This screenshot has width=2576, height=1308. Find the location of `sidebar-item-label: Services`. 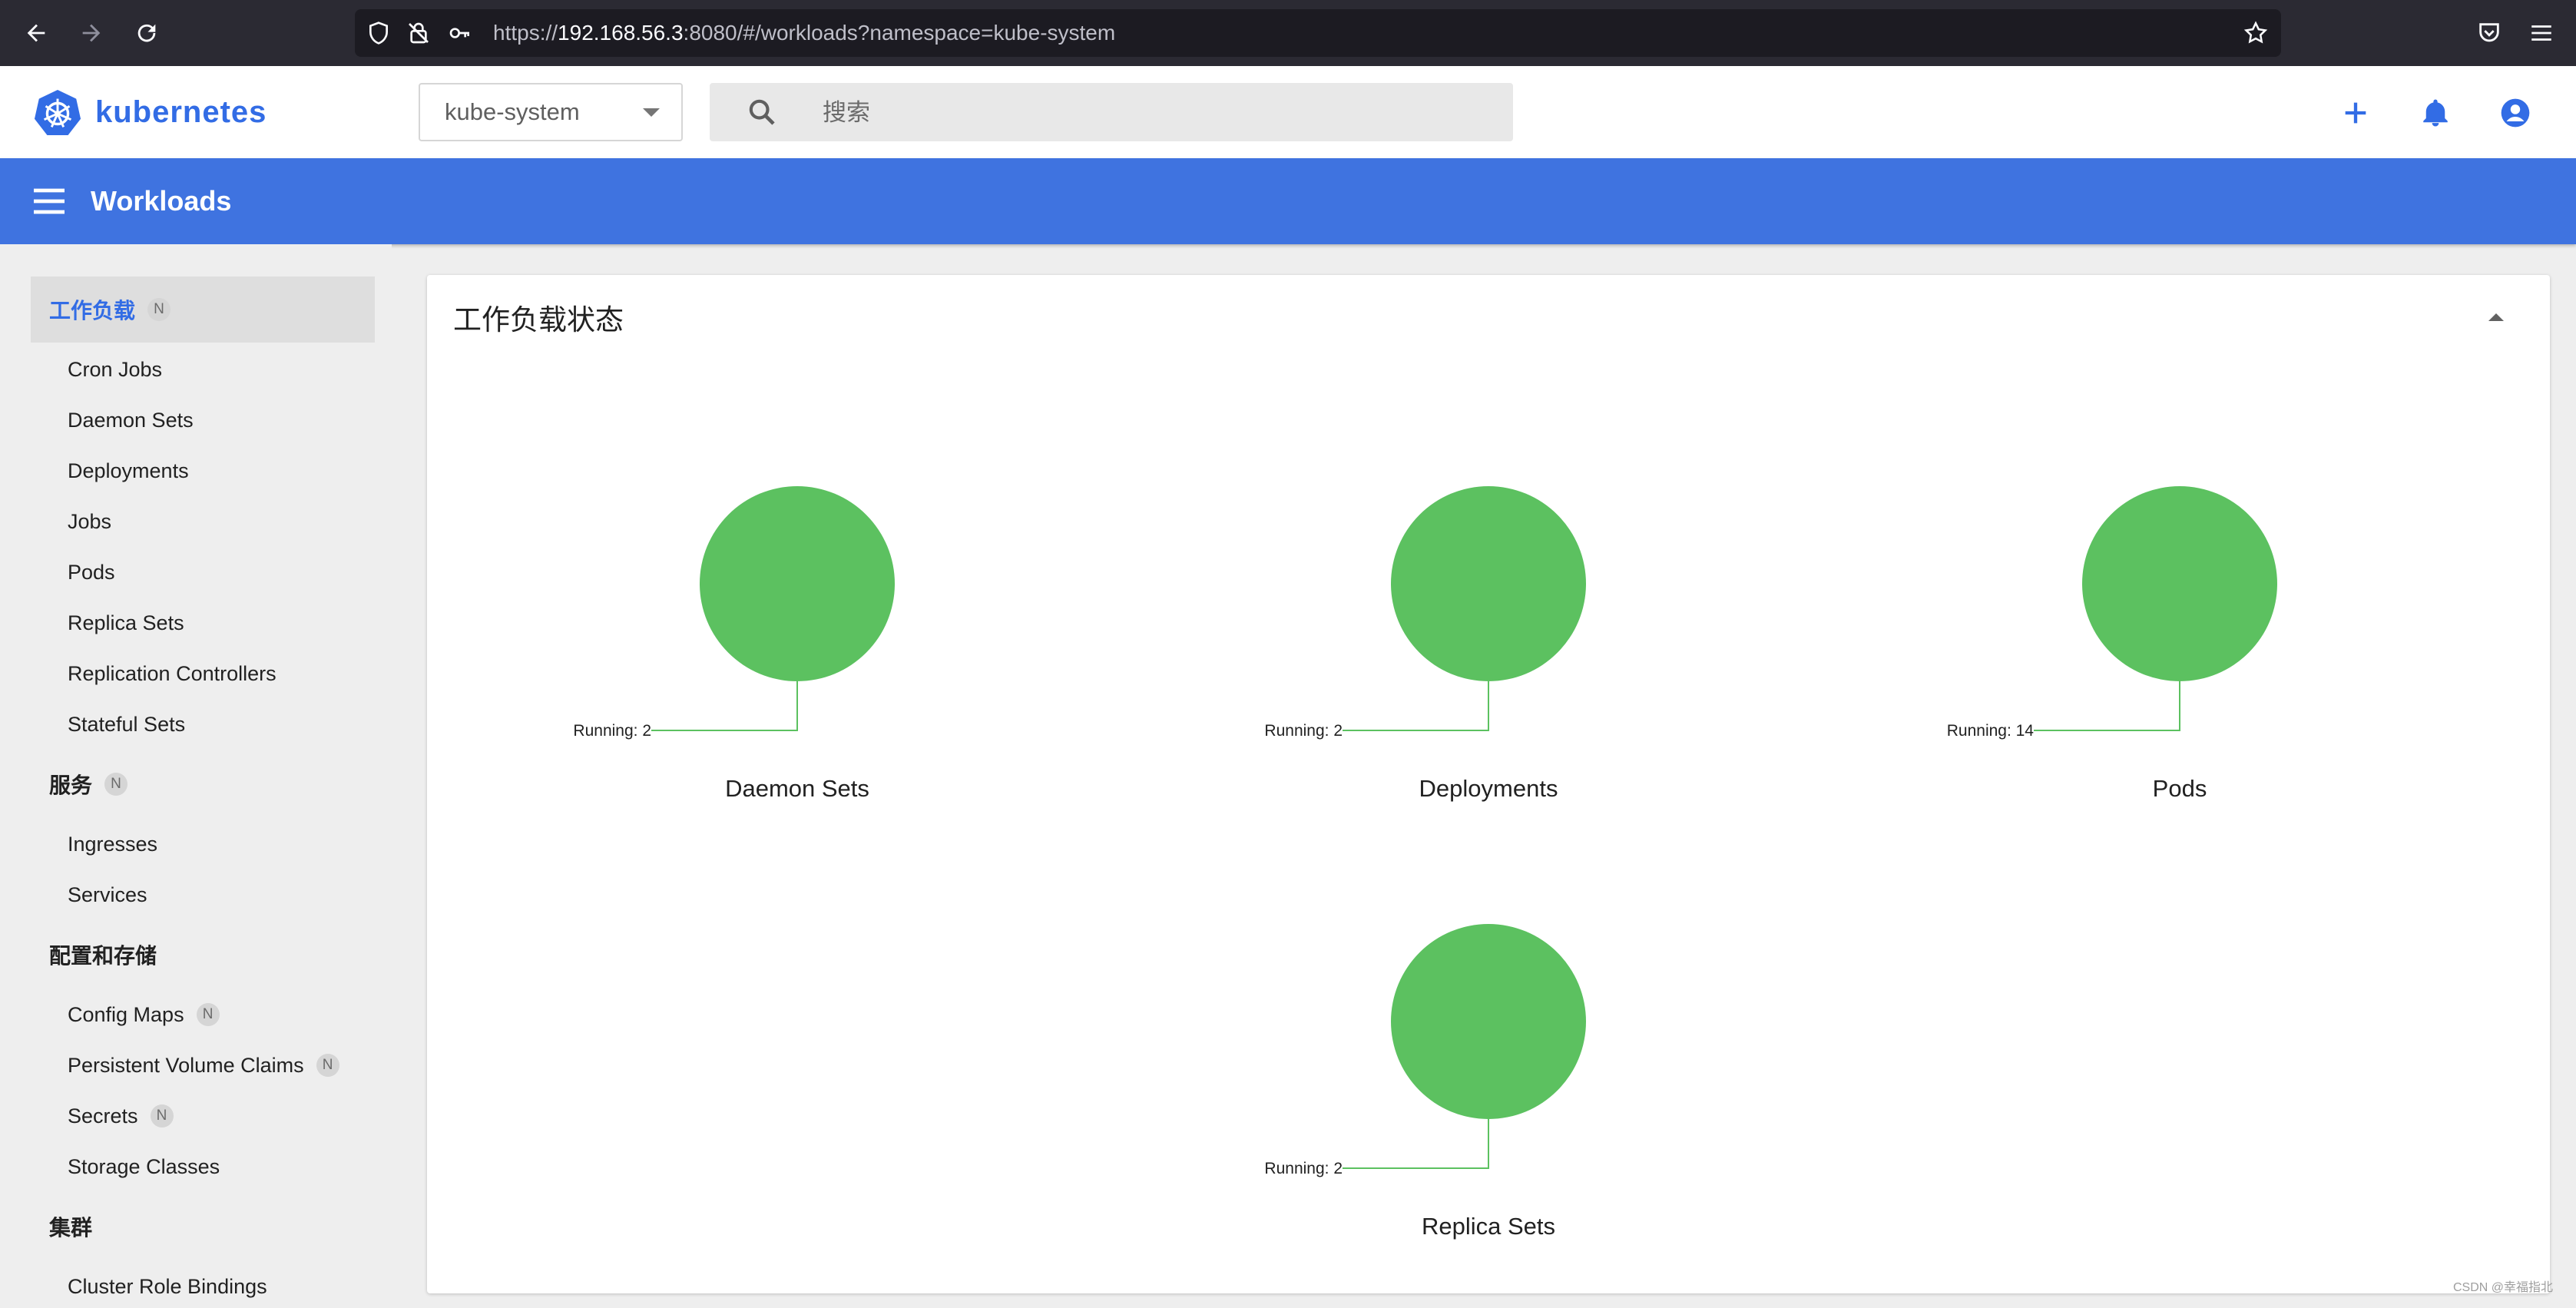

sidebar-item-label: Services is located at coordinates (107, 894).